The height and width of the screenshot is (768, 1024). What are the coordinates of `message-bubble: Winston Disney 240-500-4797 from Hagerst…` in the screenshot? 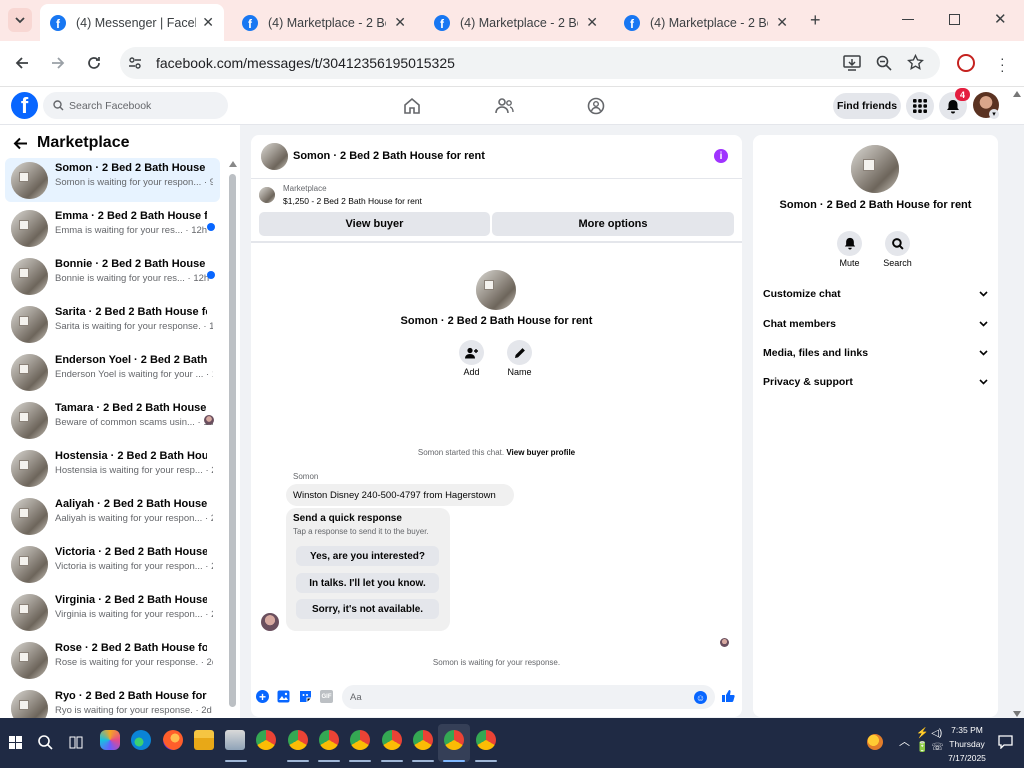 It's located at (400, 495).